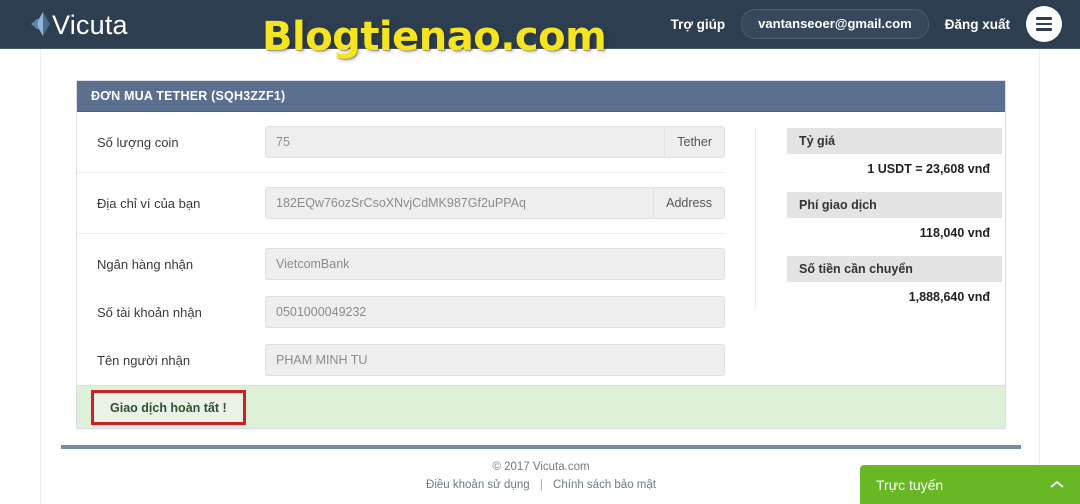 This screenshot has width=1080, height=504. Describe the element at coordinates (149, 312) in the screenshot. I see `label-account-number: Số tài khoản nhận` at that location.